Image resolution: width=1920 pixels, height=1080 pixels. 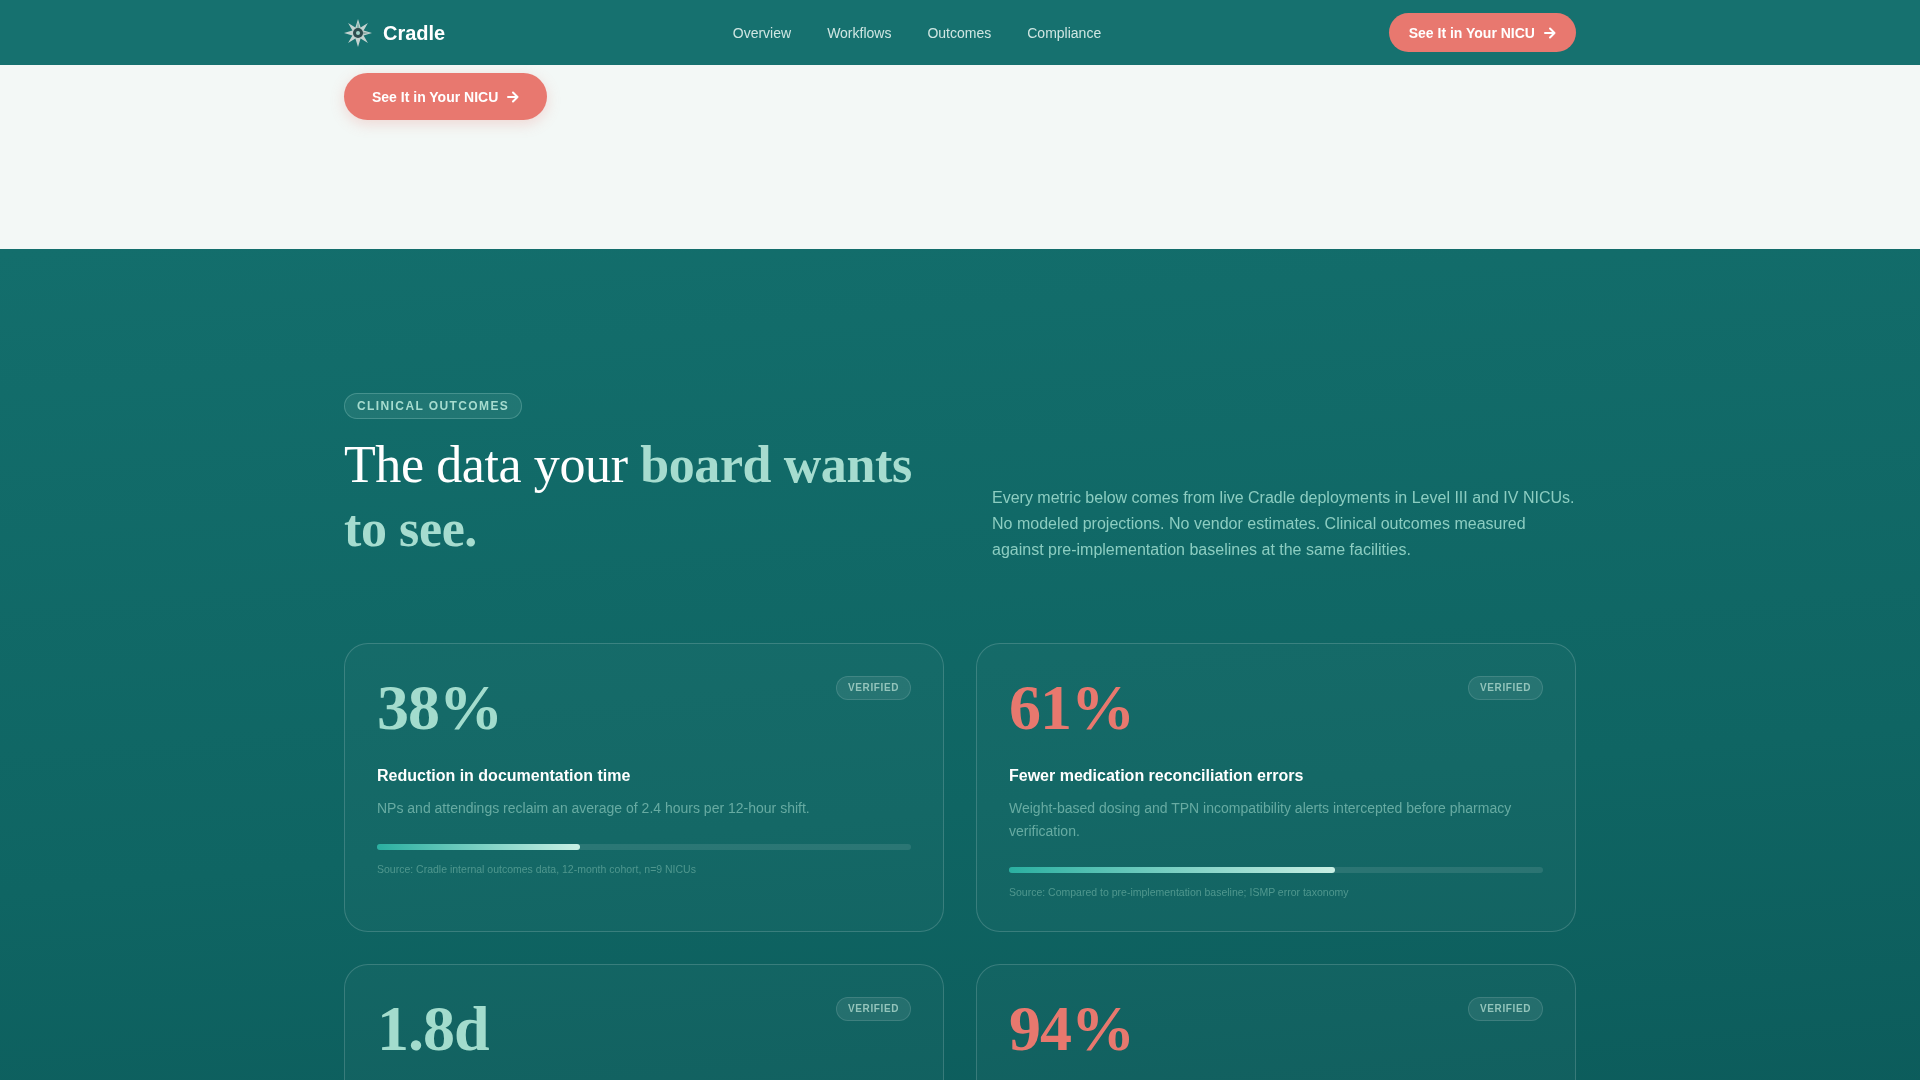 I want to click on nav-link: Compliance, so click(x=1064, y=32).